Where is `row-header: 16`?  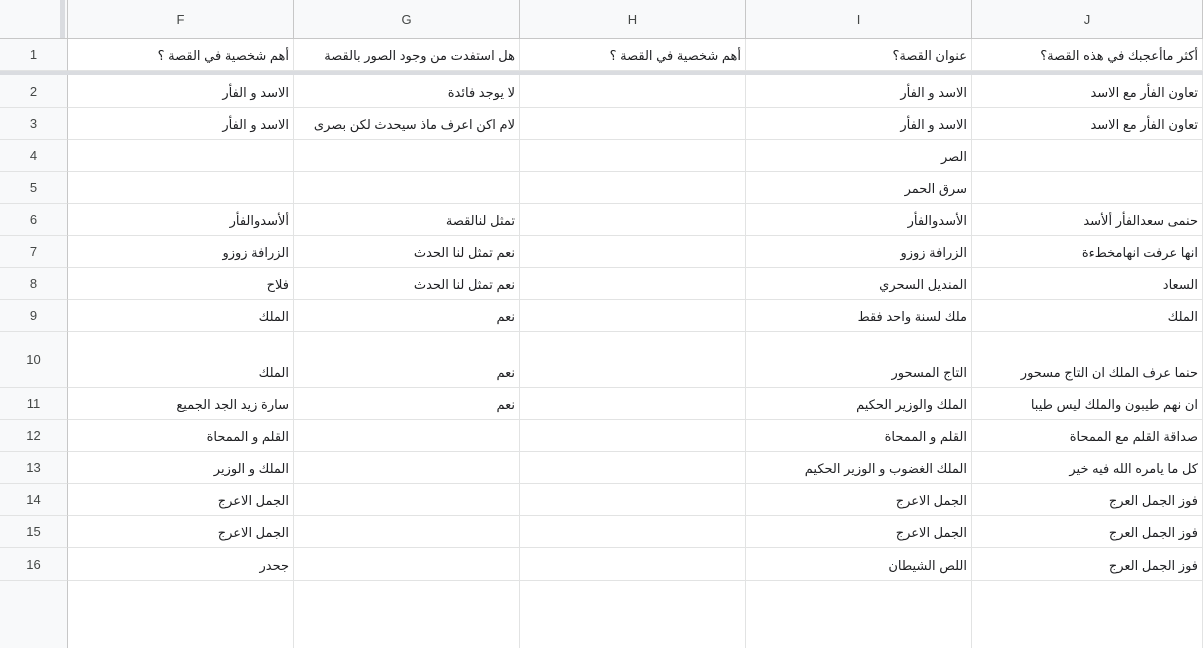 row-header: 16 is located at coordinates (34, 564).